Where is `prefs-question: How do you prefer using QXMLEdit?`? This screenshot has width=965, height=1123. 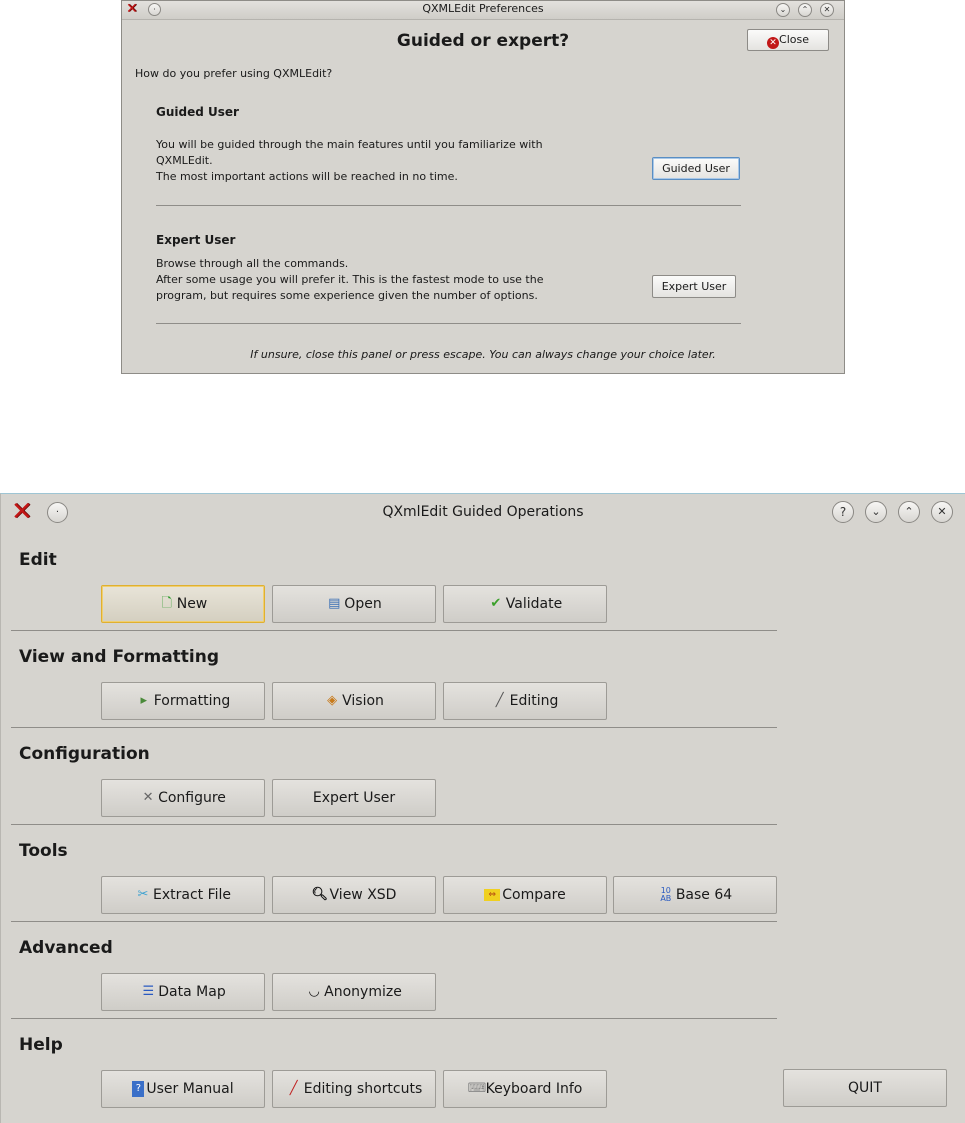
prefs-question: How do you prefer using QXMLEdit? is located at coordinates (234, 73).